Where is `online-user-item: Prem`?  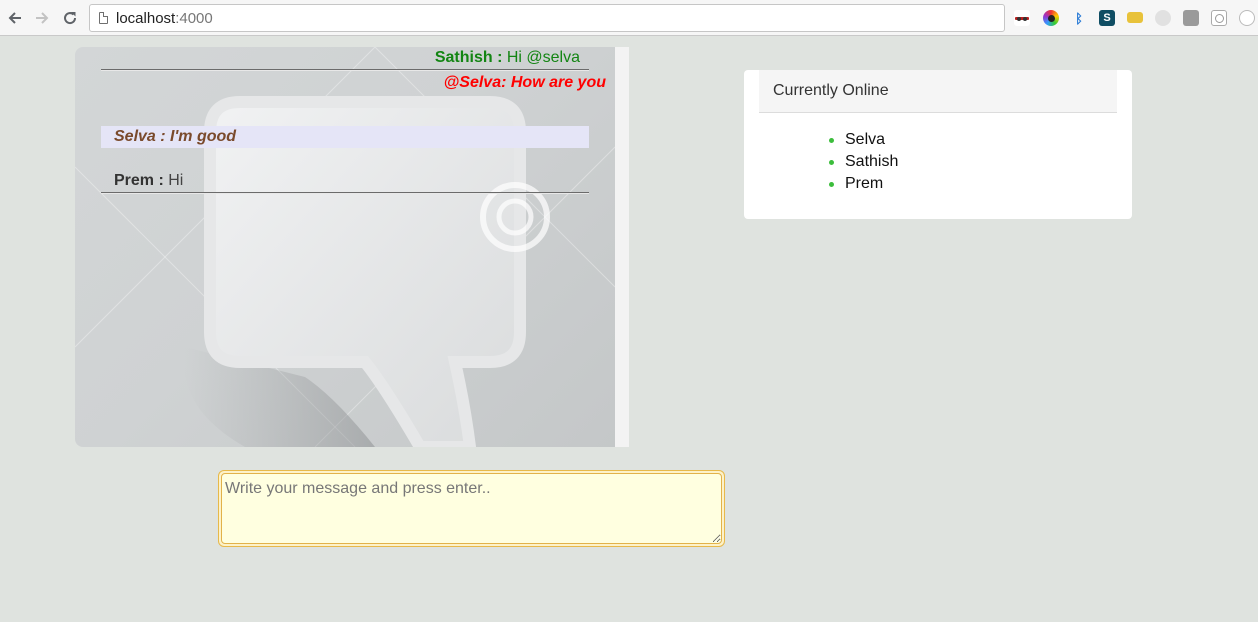
online-user-item: Prem is located at coordinates (863, 184).